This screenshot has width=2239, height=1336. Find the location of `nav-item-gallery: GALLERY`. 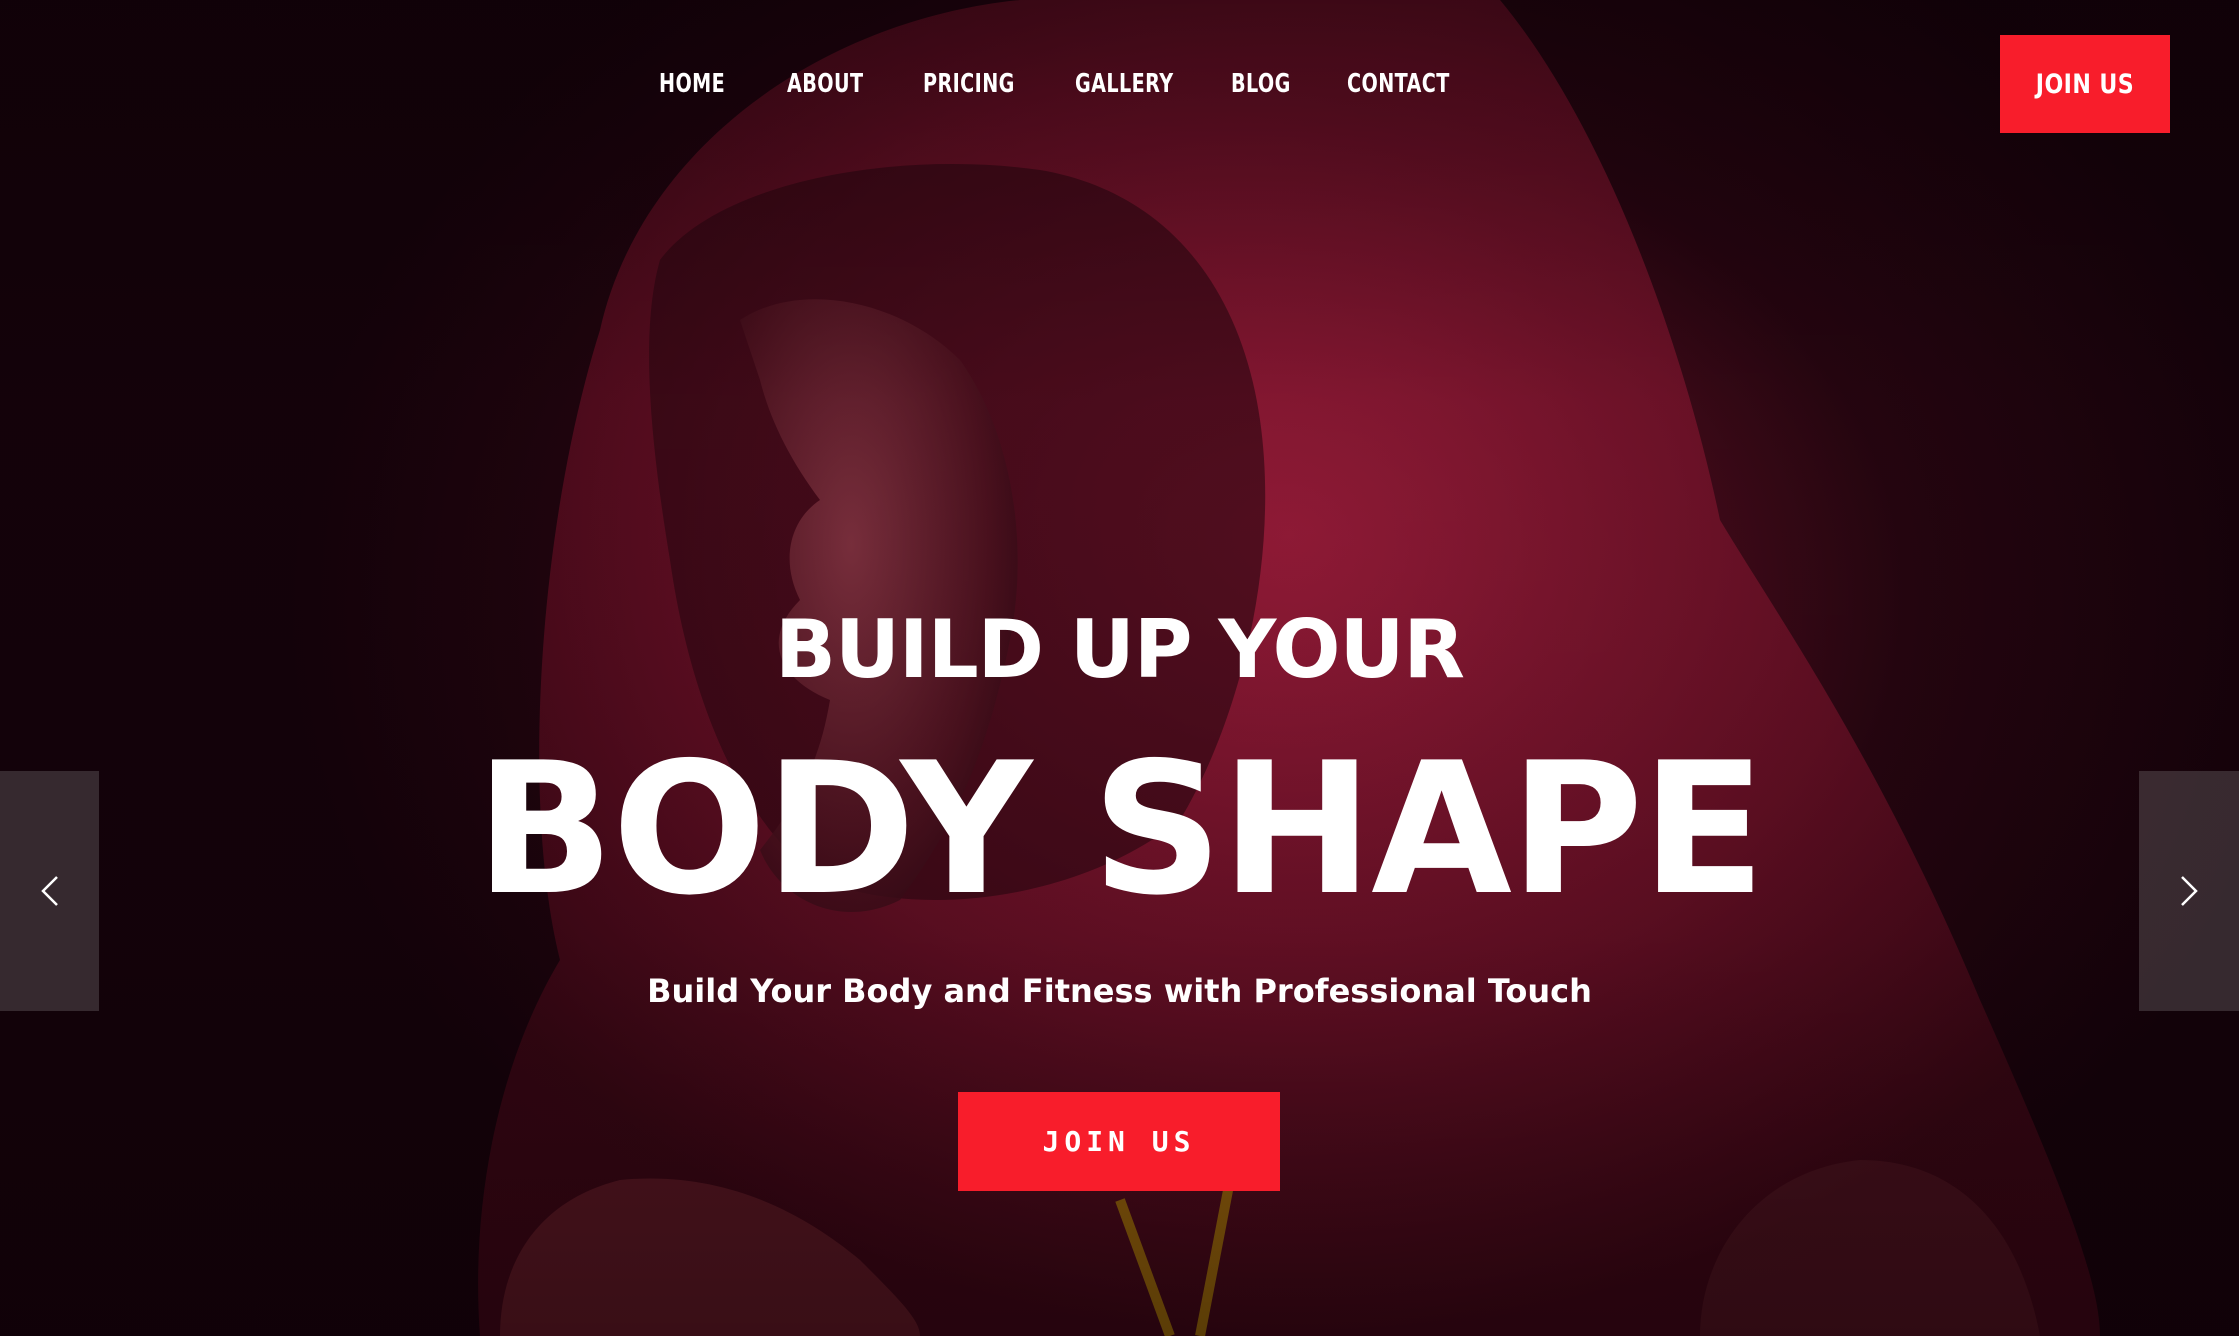

nav-item-gallery: GALLERY is located at coordinates (1124, 84).